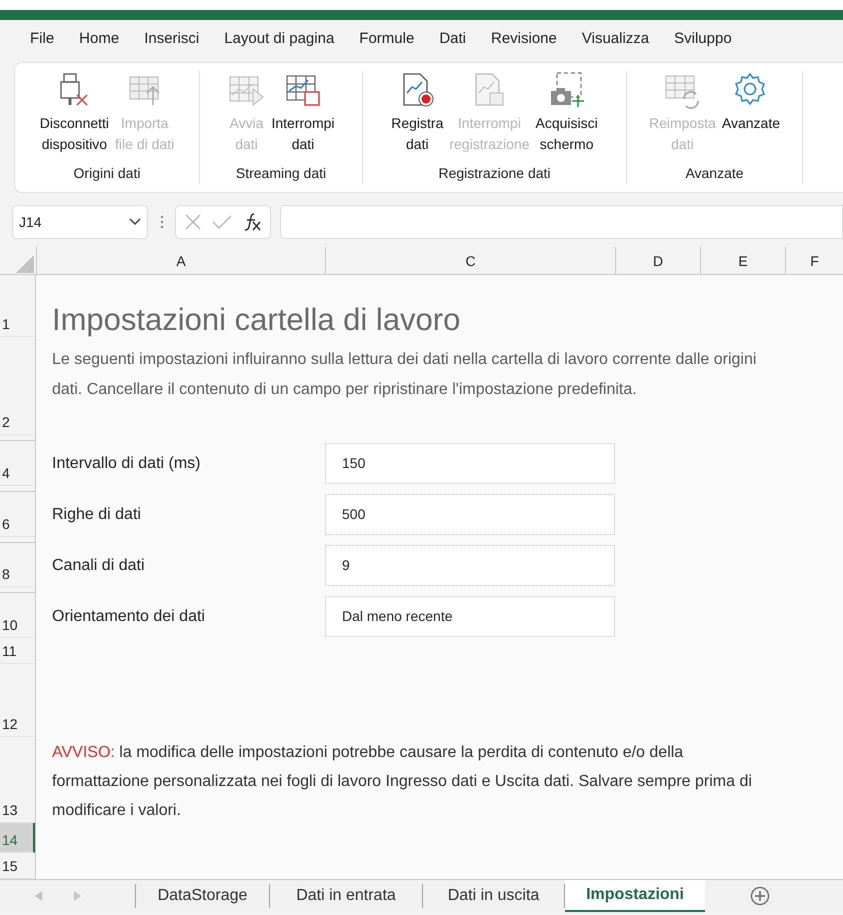  I want to click on group-label: Registrazione dati, so click(494, 173).